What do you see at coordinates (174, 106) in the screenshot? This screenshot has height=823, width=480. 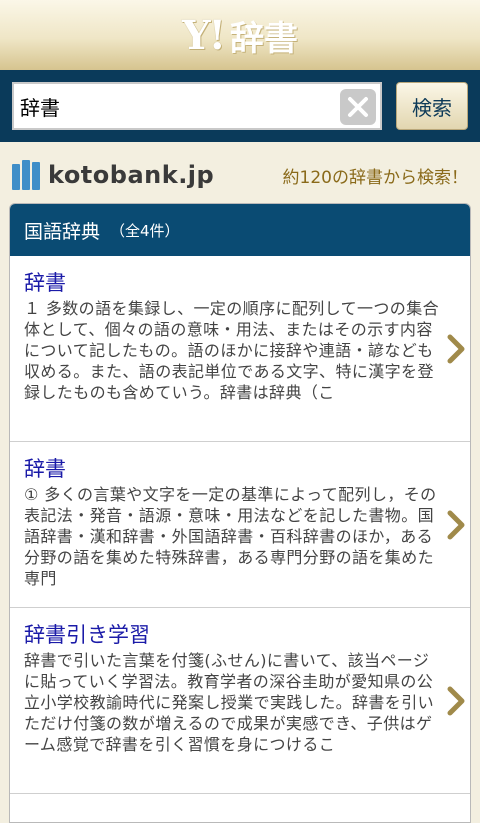 I see `search-input` at bounding box center [174, 106].